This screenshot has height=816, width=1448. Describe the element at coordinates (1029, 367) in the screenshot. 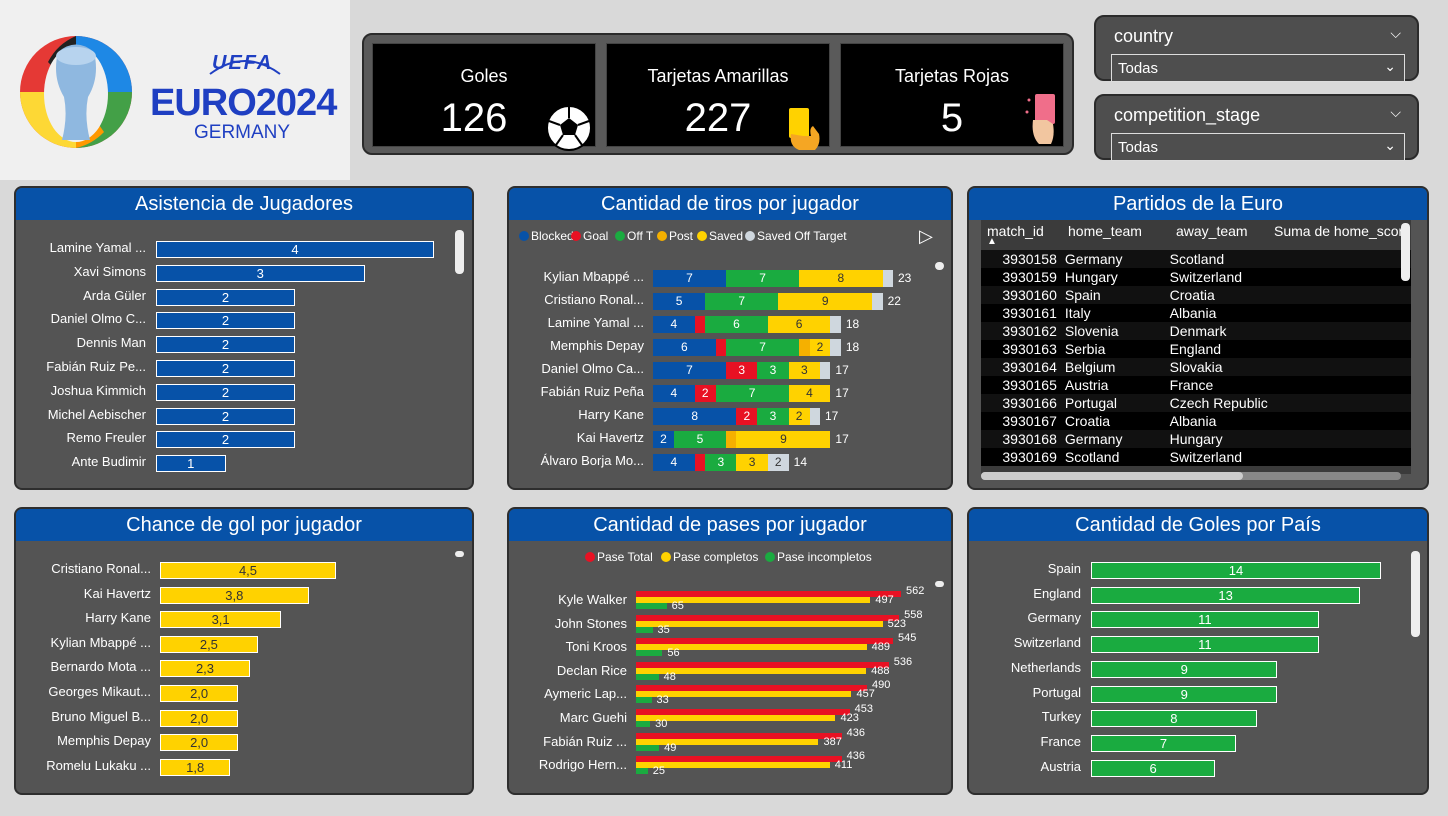

I see `table-cell: 3930164` at that location.